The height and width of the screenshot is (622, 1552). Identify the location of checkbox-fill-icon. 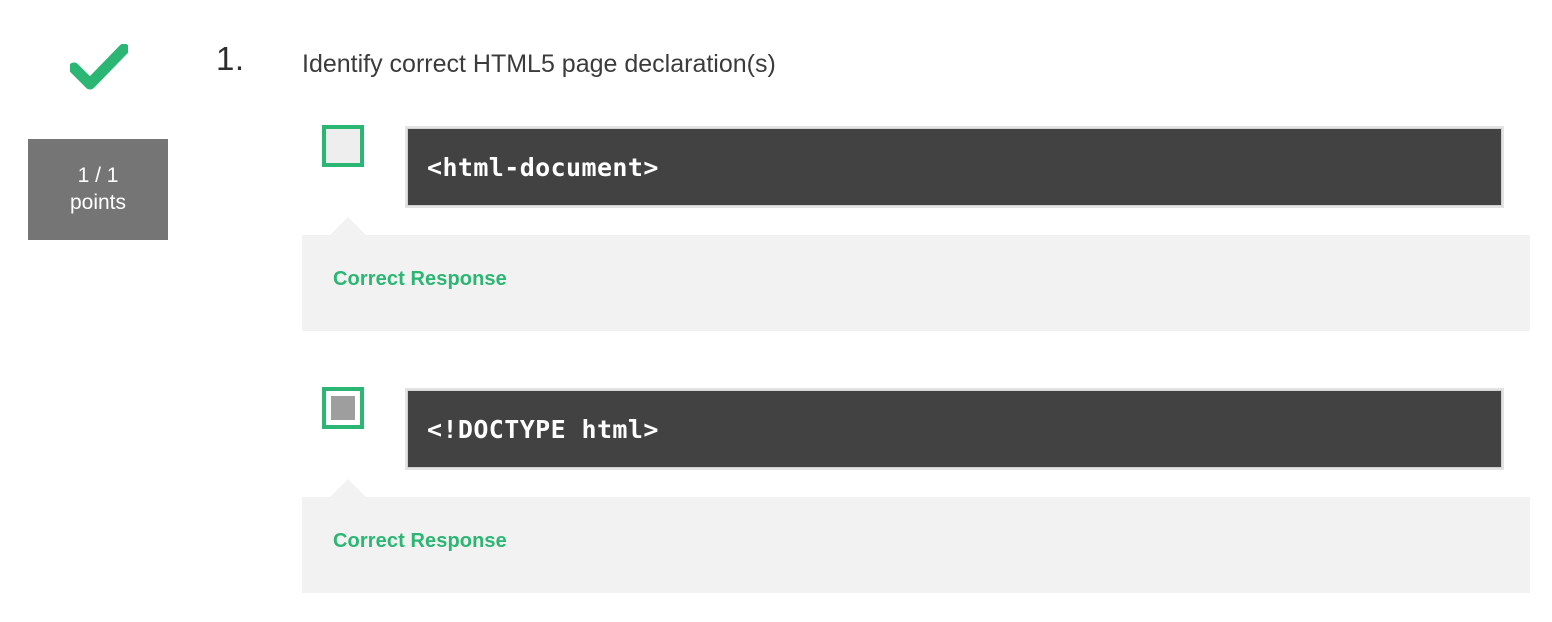
(343, 408).